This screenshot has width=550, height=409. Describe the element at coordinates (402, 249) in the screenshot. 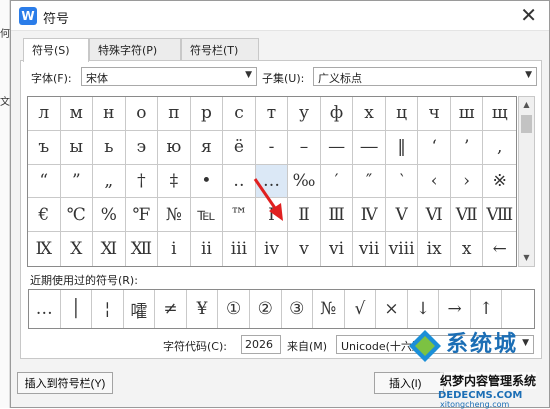

I see `symbol-cell: ⅷ` at that location.